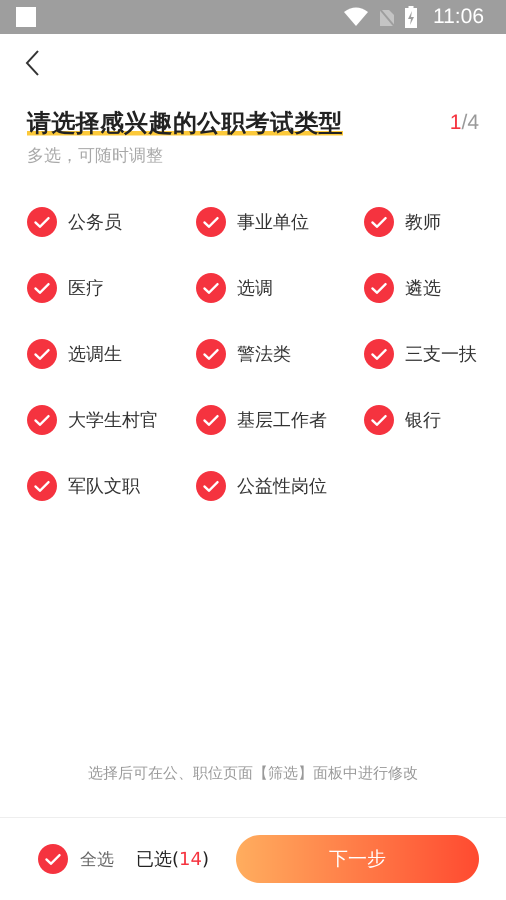  I want to click on option-label: 公益性岗位, so click(282, 486).